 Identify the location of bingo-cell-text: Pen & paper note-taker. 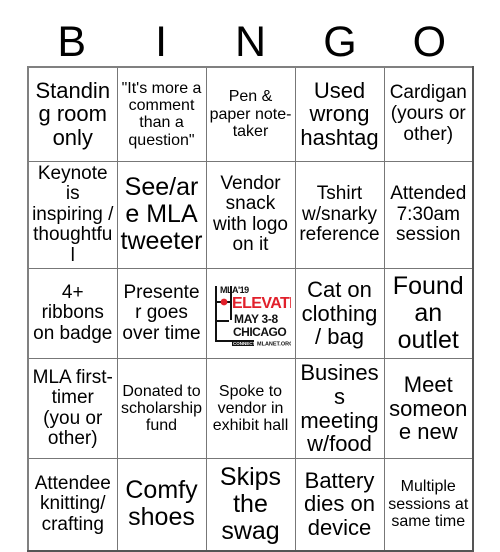
(250, 114).